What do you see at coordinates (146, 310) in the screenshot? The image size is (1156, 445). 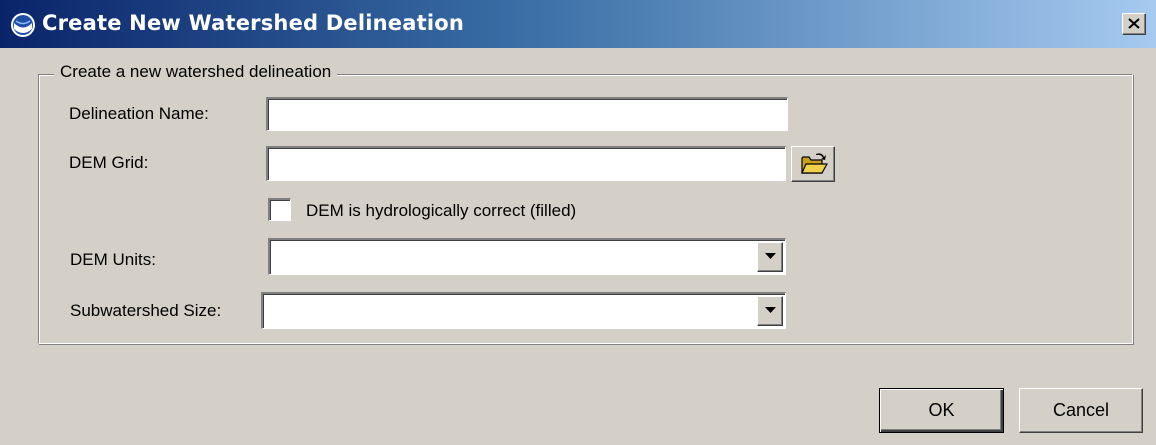 I see `subwatershed-size-label: Subwatershed Size:` at bounding box center [146, 310].